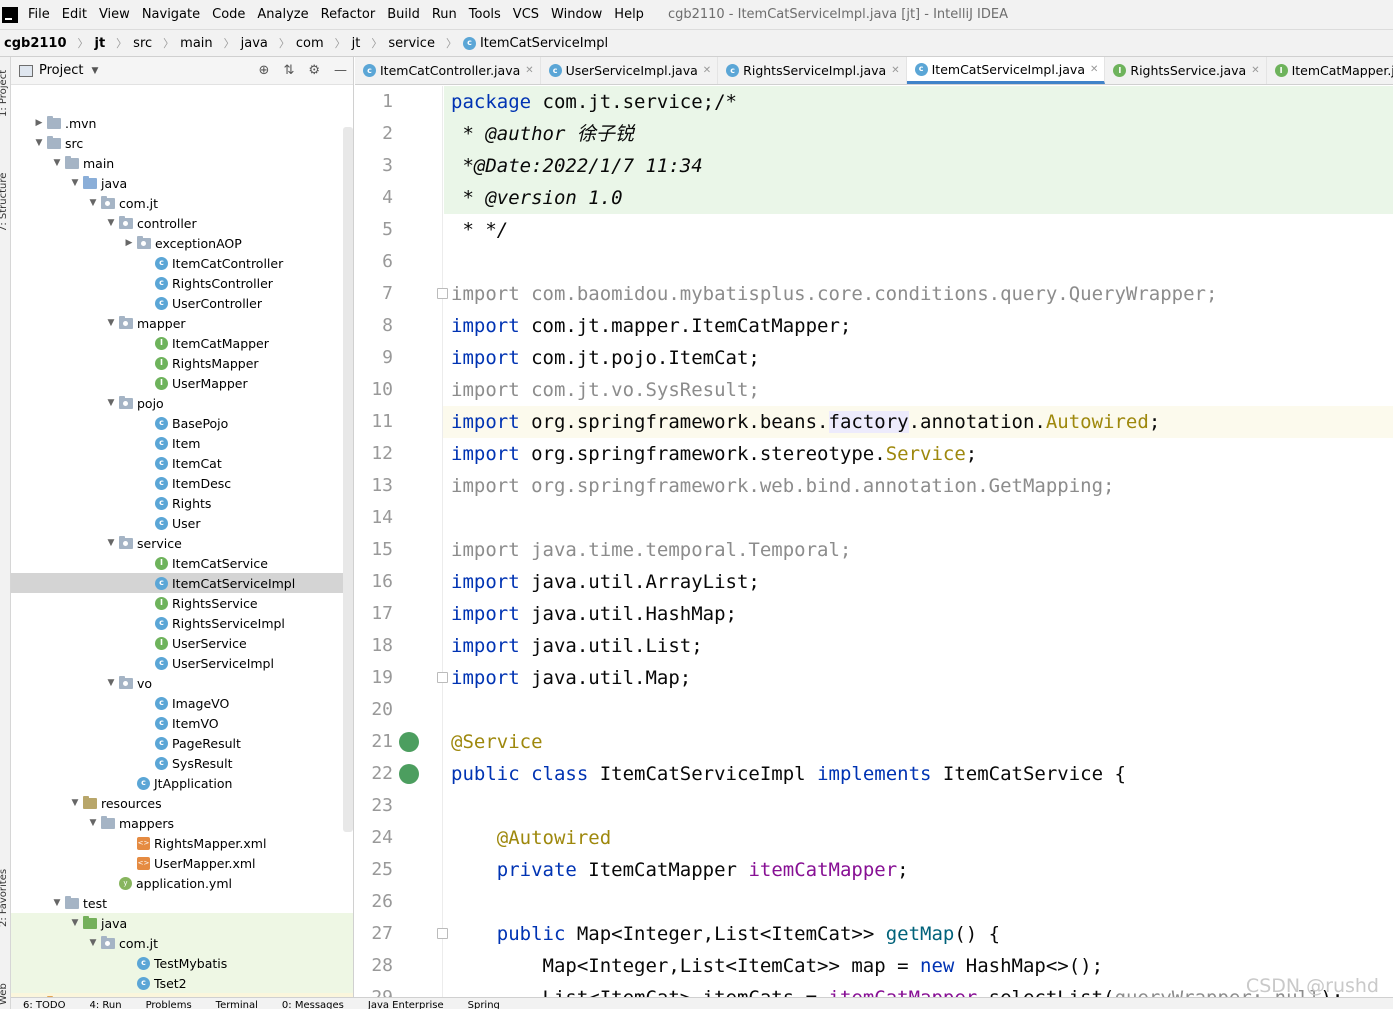 The height and width of the screenshot is (1009, 1393). Describe the element at coordinates (182, 963) in the screenshot. I see `tree-item: c TestMybatis` at that location.